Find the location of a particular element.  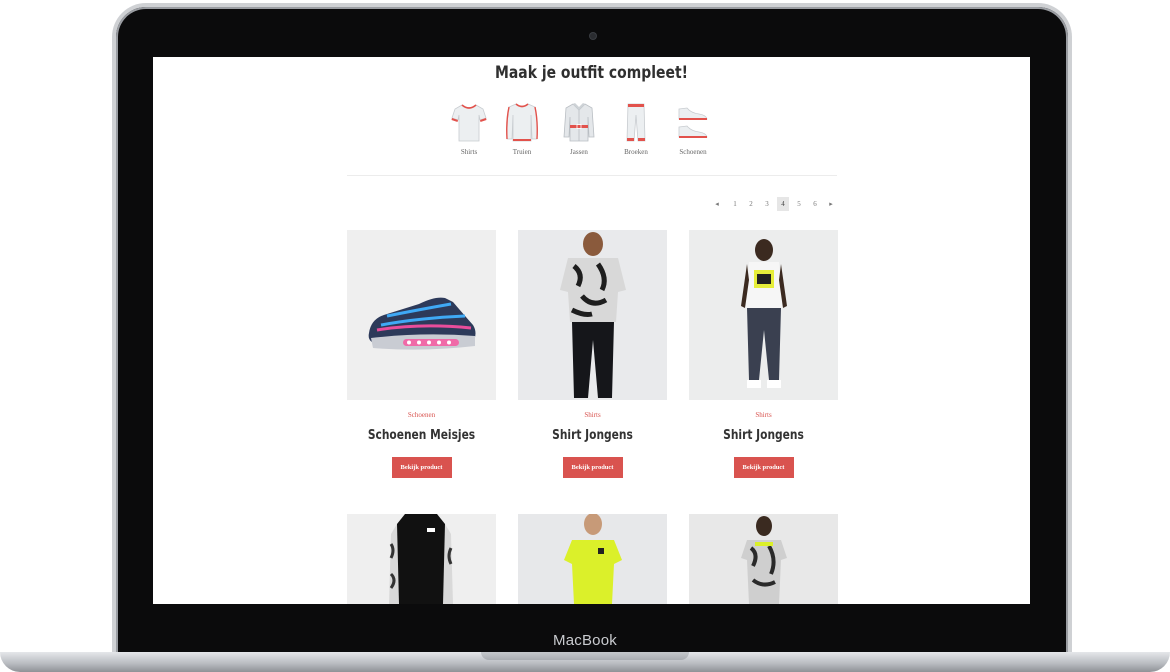

tshirt-icon is located at coordinates (469, 123).